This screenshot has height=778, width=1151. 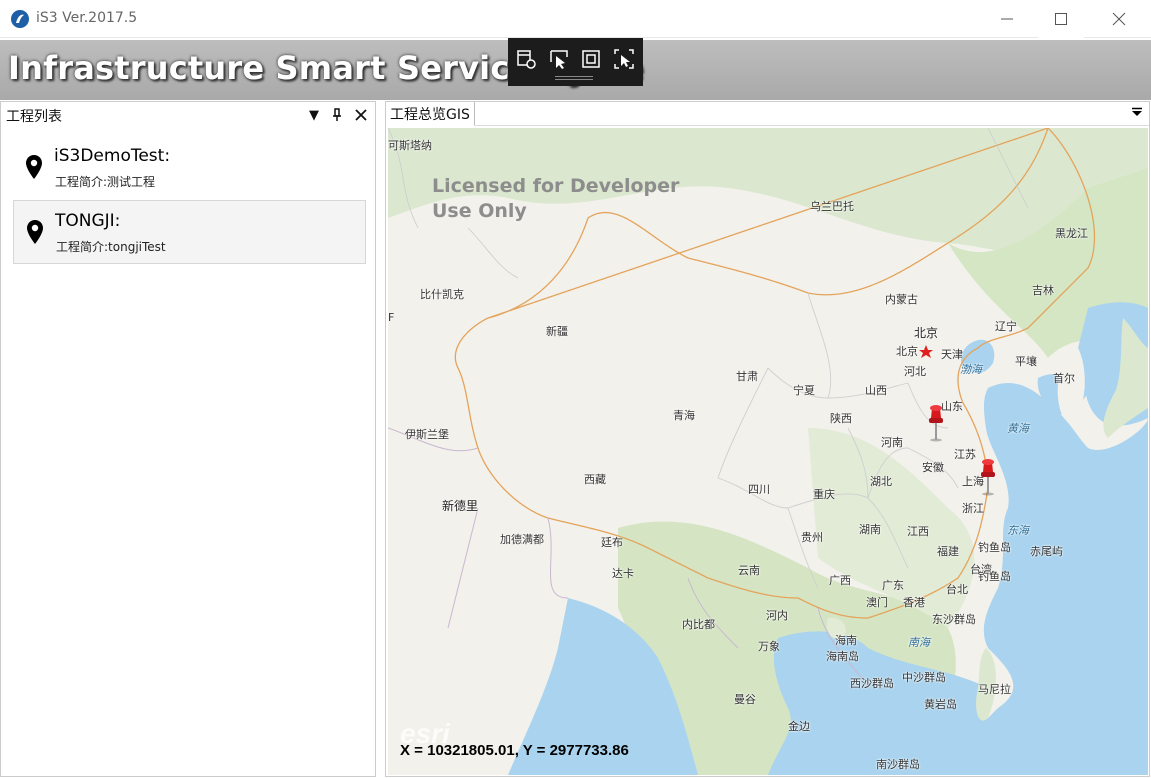 I want to click on close-icon, so click(x=1119, y=19).